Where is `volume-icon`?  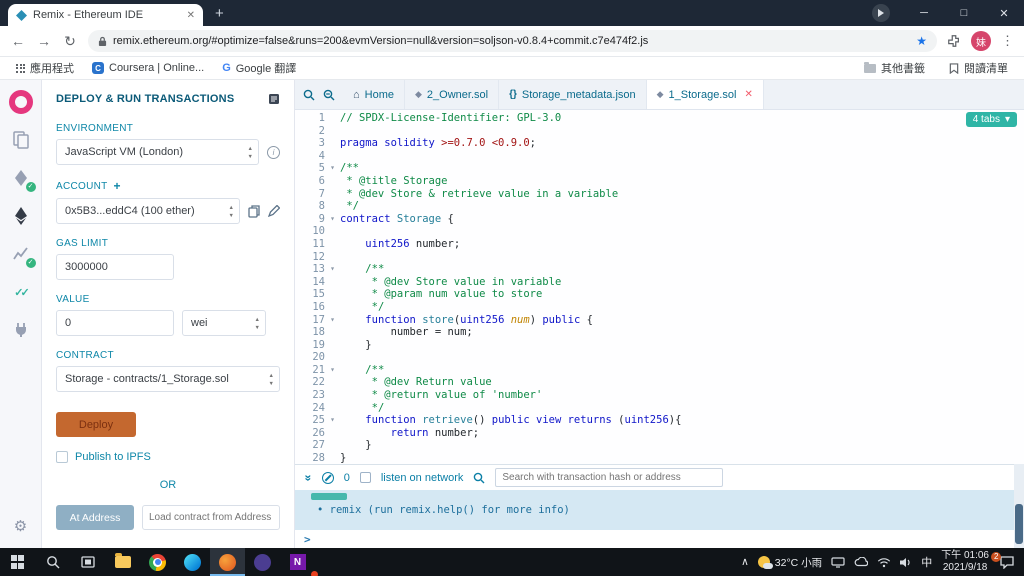 volume-icon is located at coordinates (906, 562).